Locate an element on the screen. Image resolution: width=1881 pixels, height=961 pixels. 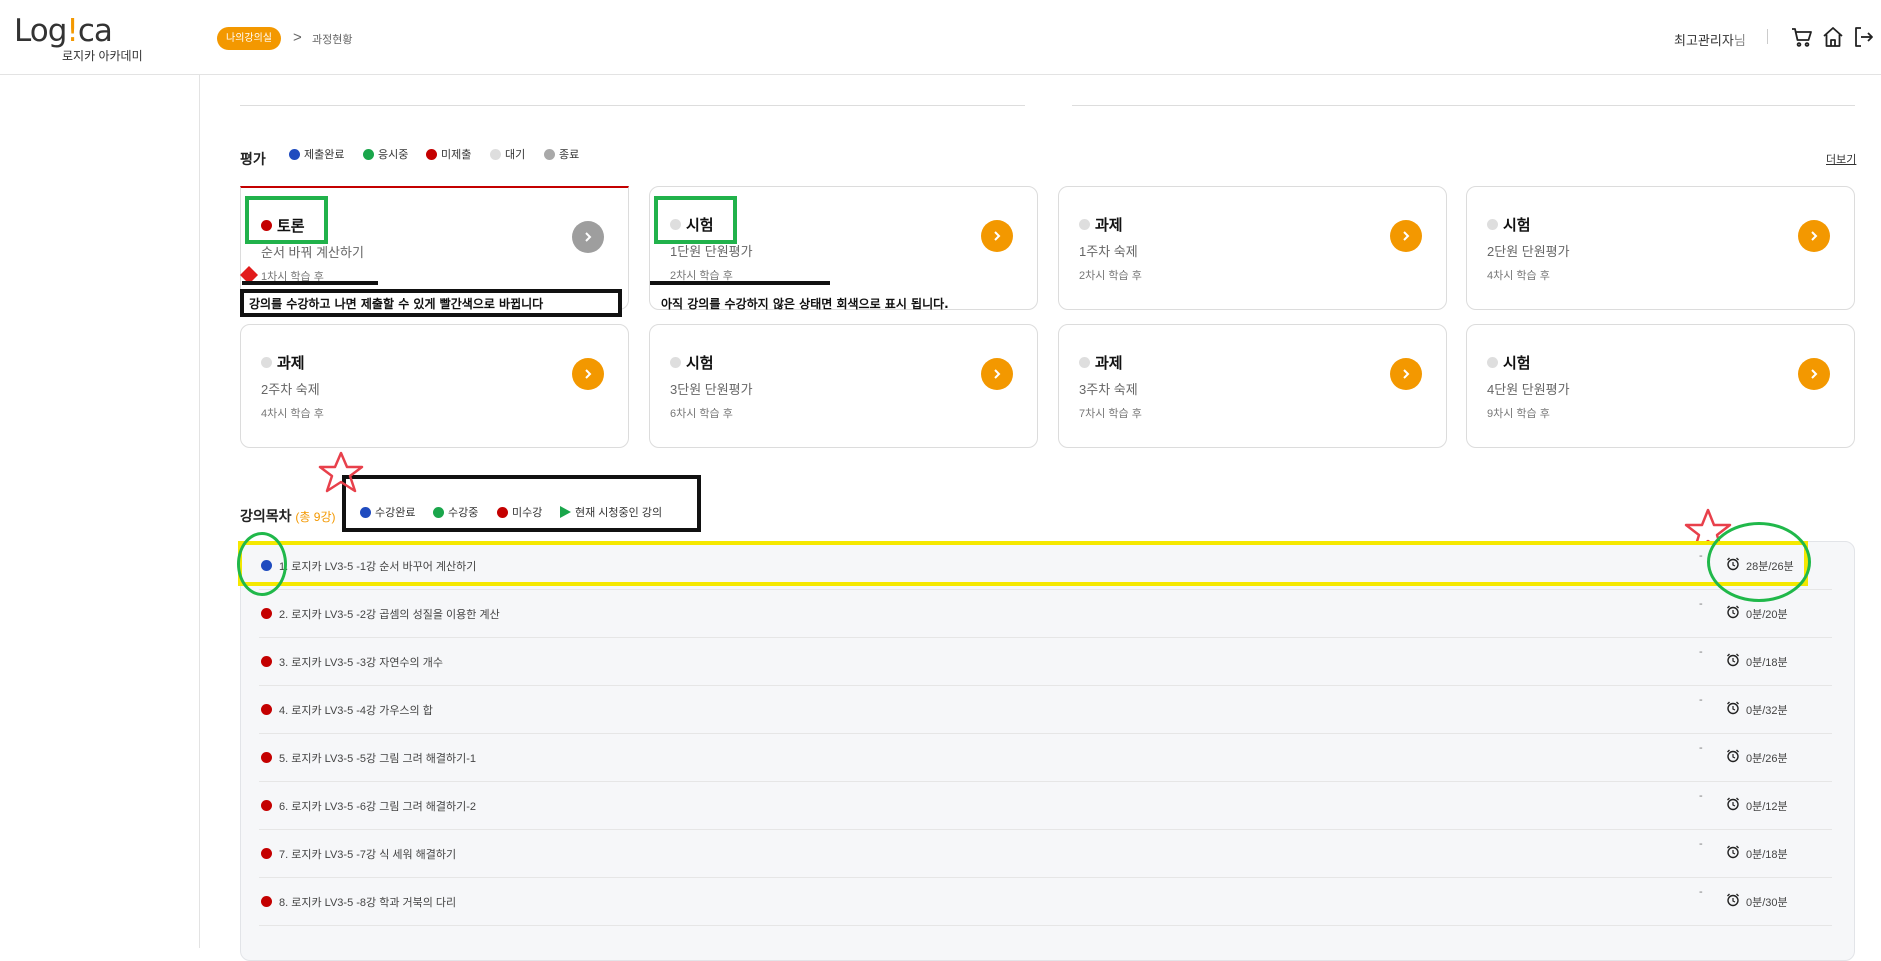
eval-card: 시험 2단원 단원평가 4차시 학습 후 is located at coordinates (1660, 248).